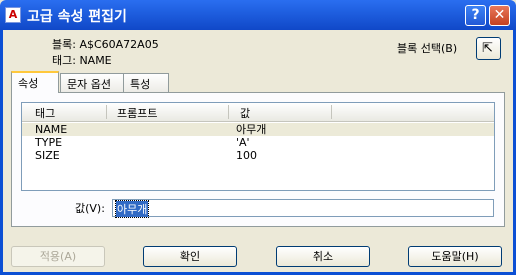  Describe the element at coordinates (499, 15) in the screenshot. I see `close-button: ✕` at that location.